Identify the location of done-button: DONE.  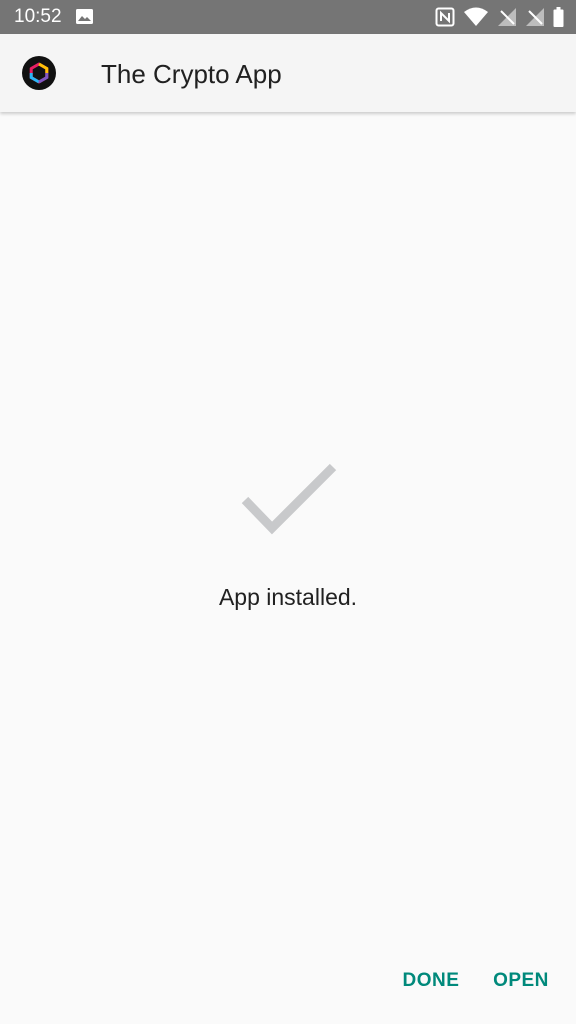
(431, 981).